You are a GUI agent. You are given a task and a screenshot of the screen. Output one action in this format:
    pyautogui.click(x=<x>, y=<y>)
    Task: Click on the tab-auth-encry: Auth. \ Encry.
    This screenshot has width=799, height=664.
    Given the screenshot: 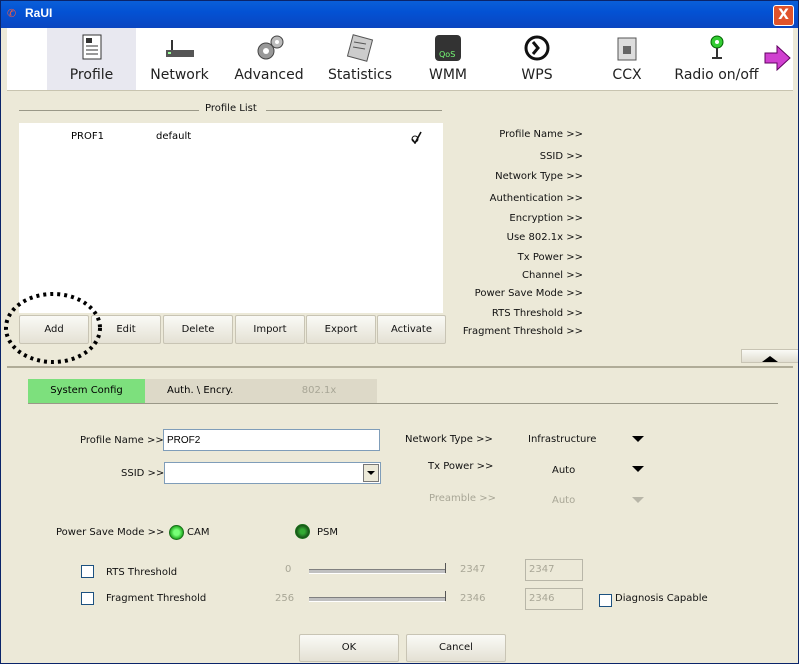 What is the action you would take?
    pyautogui.click(x=203, y=391)
    